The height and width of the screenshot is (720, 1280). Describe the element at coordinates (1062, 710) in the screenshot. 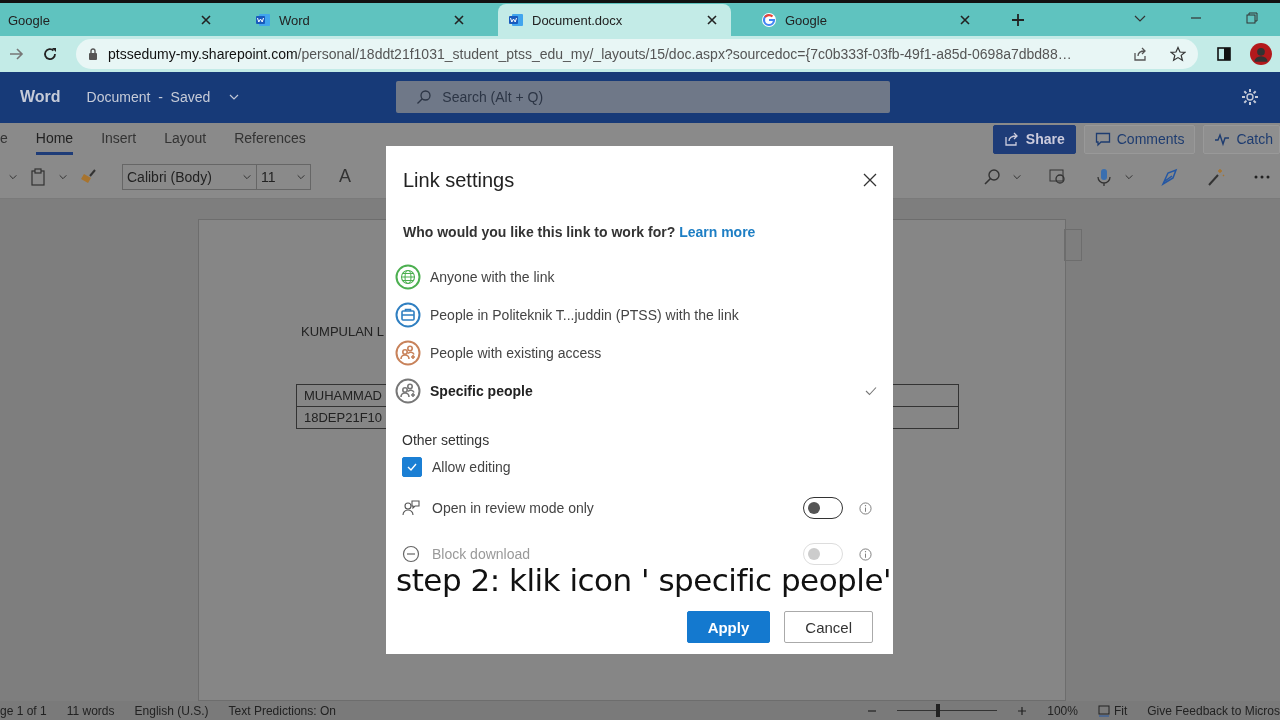

I see `zoom-level: 100%` at that location.